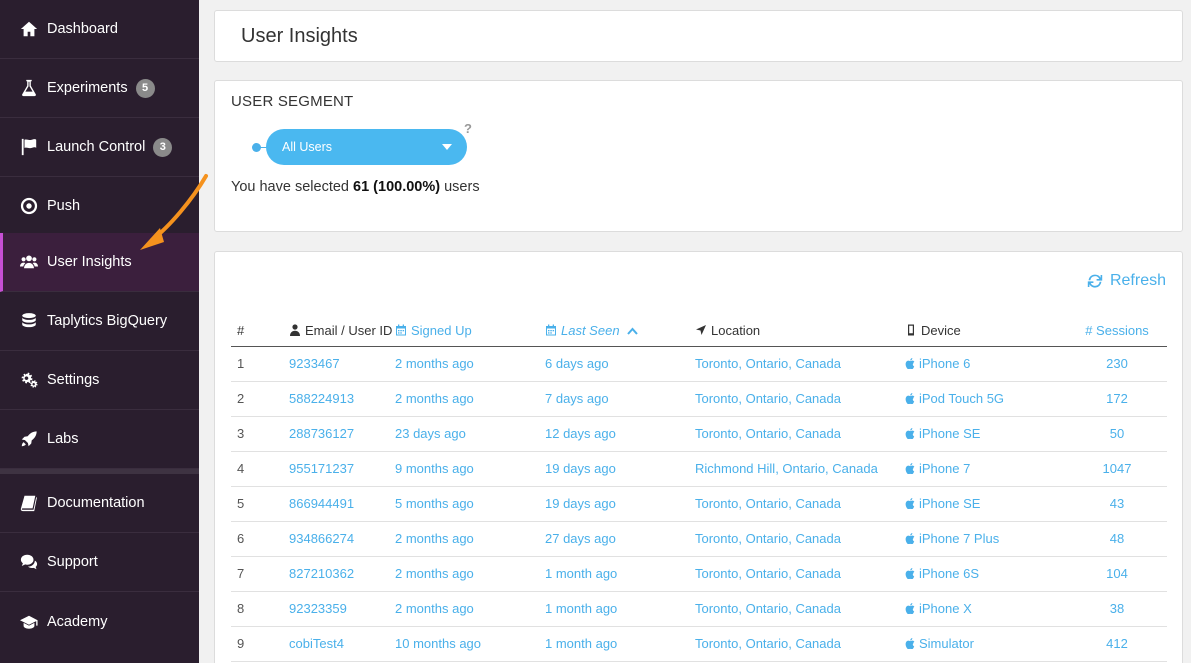 The height and width of the screenshot is (663, 1191). What do you see at coordinates (99, 206) in the screenshot?
I see `sidebar-item-push: Push` at bounding box center [99, 206].